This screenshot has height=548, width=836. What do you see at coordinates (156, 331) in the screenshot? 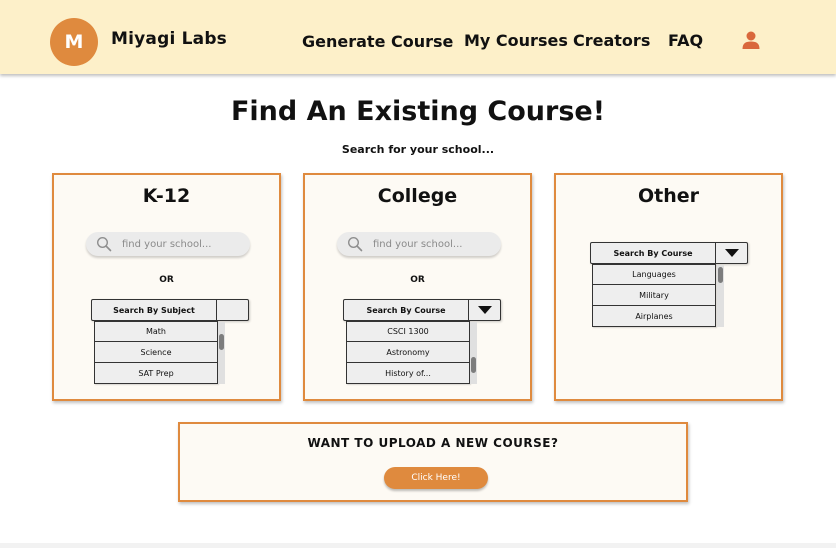
I see `list-item: Math` at bounding box center [156, 331].